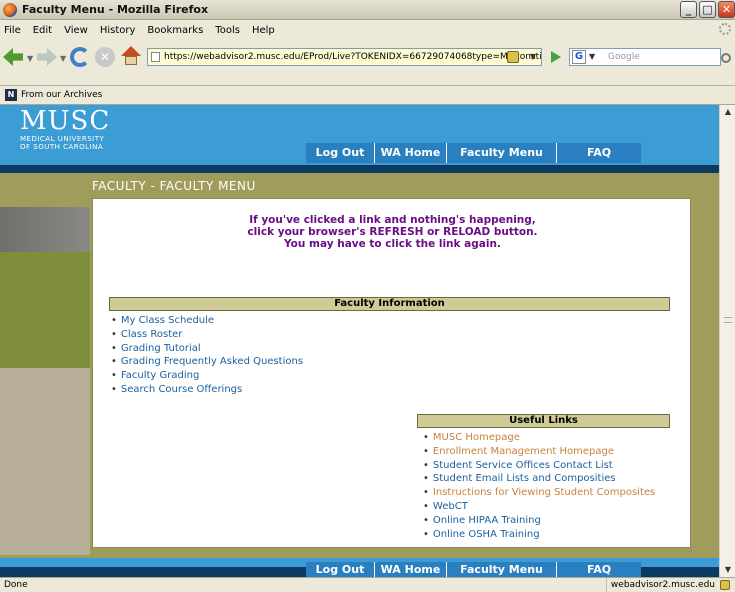  What do you see at coordinates (16, 585) in the screenshot?
I see `status-text: Done` at bounding box center [16, 585].